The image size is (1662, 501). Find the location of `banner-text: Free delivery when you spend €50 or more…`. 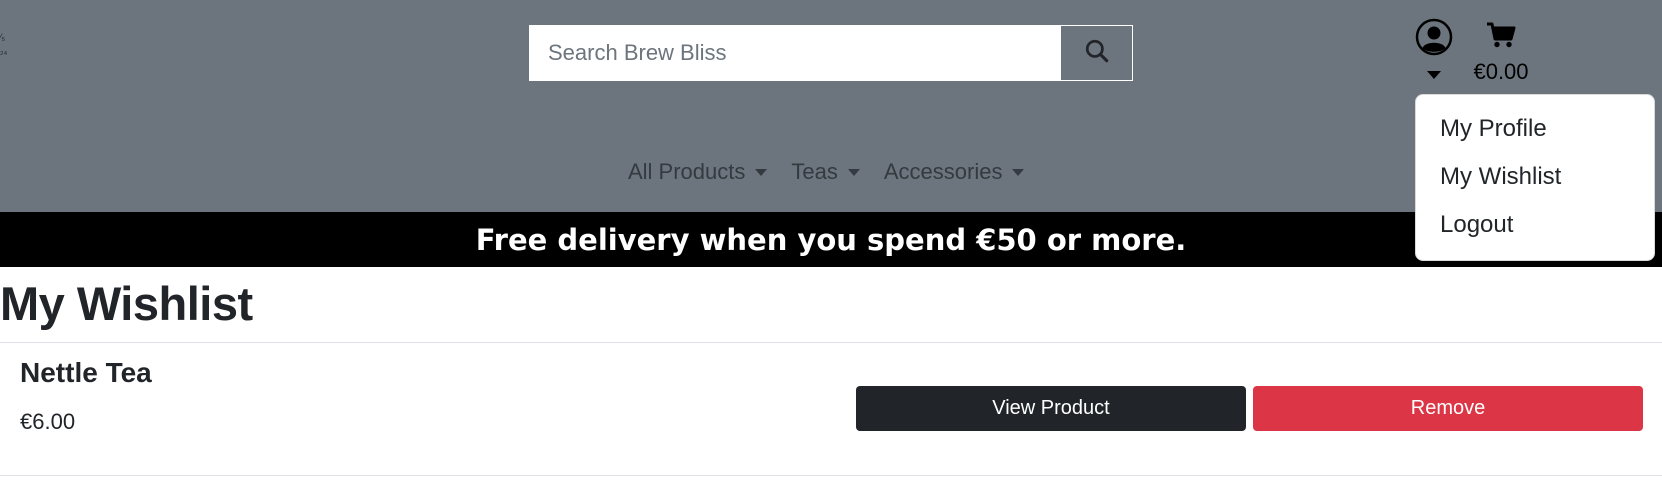

banner-text: Free delivery when you spend €50 or more… is located at coordinates (831, 239).